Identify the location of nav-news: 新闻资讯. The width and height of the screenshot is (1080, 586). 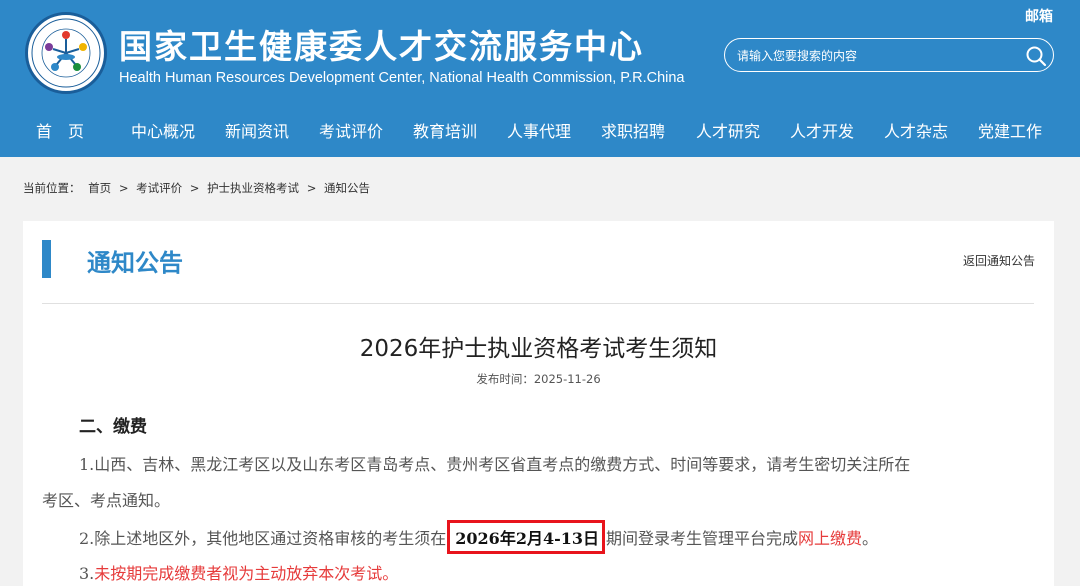
(257, 130).